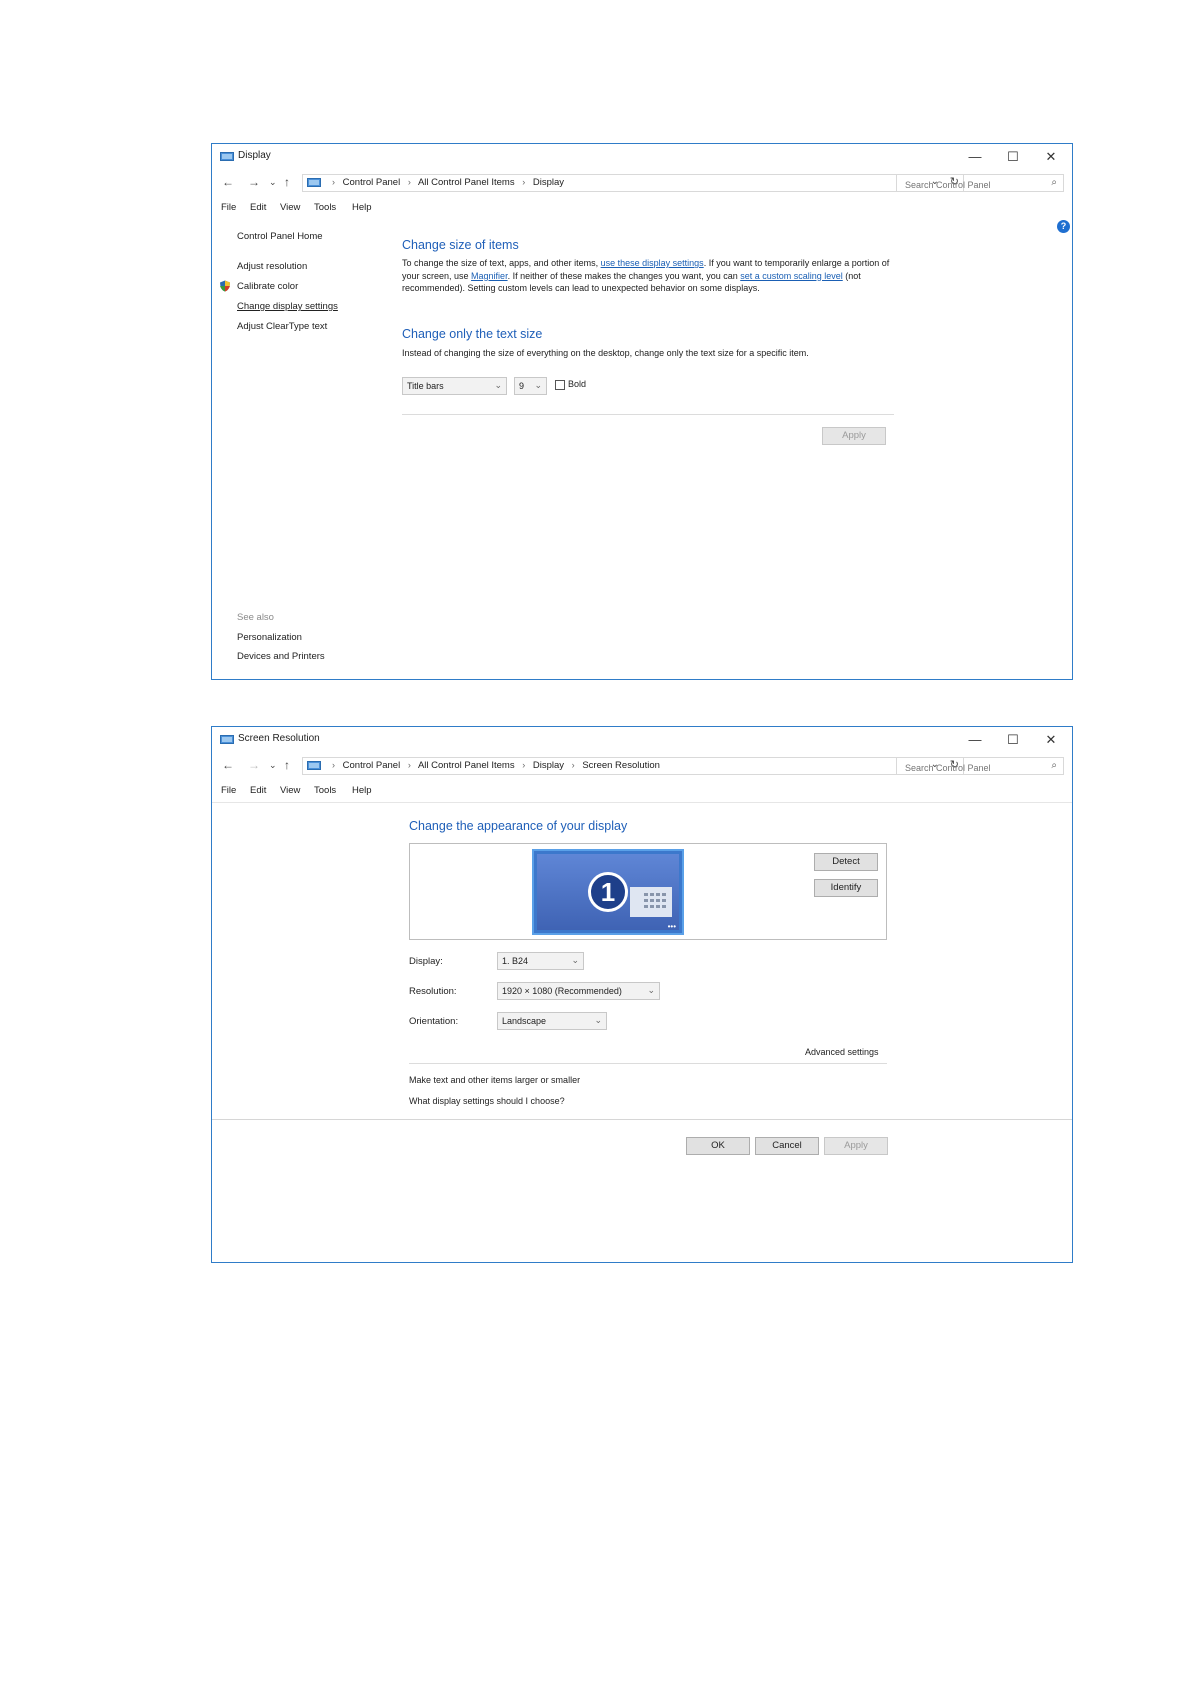  I want to click on bold-checkbox, so click(560, 385).